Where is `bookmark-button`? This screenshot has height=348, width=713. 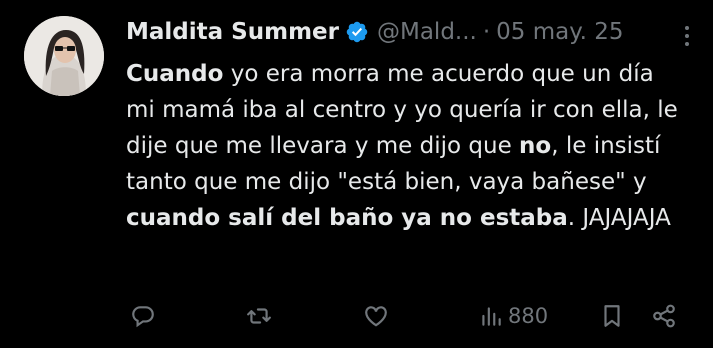
bookmark-button is located at coordinates (612, 316).